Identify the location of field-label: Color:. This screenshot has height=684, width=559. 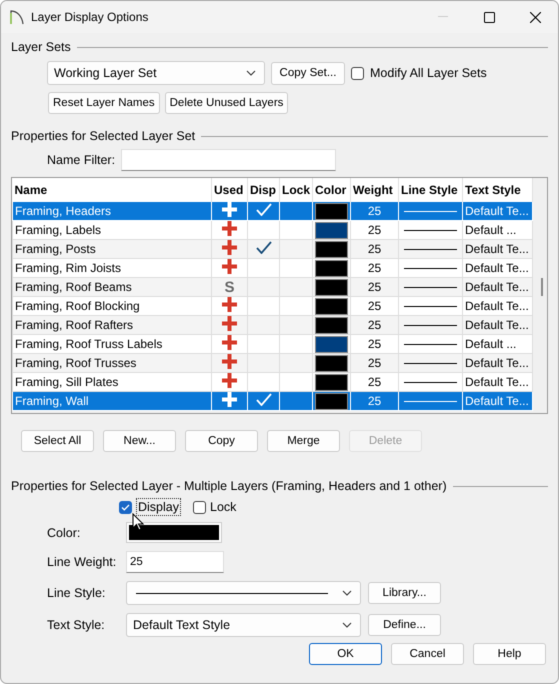
(64, 533).